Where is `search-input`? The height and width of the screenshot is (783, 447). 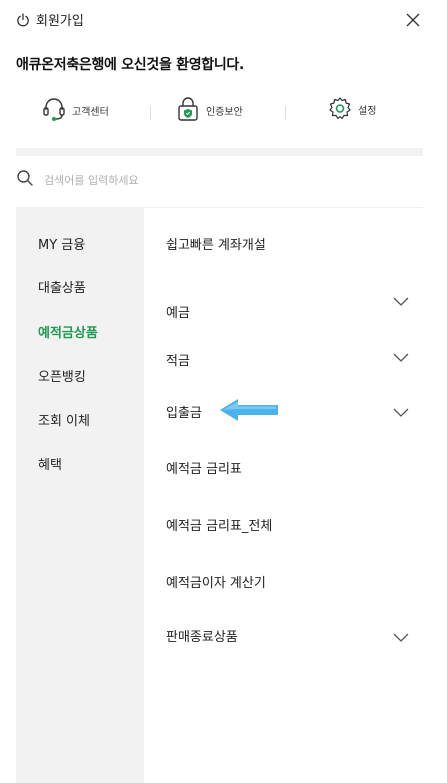
search-input is located at coordinates (214, 180).